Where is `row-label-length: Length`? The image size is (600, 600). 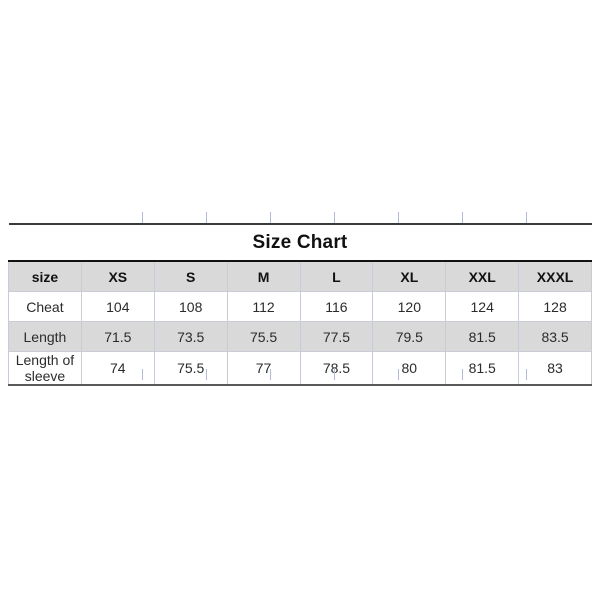 row-label-length: Length is located at coordinates (45, 336).